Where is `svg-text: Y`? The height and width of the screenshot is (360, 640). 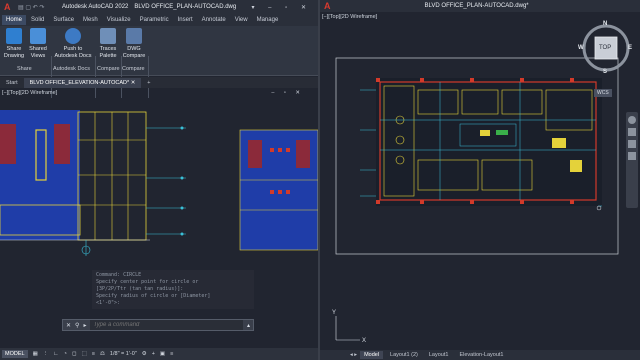 svg-text: Y is located at coordinates (334, 313).